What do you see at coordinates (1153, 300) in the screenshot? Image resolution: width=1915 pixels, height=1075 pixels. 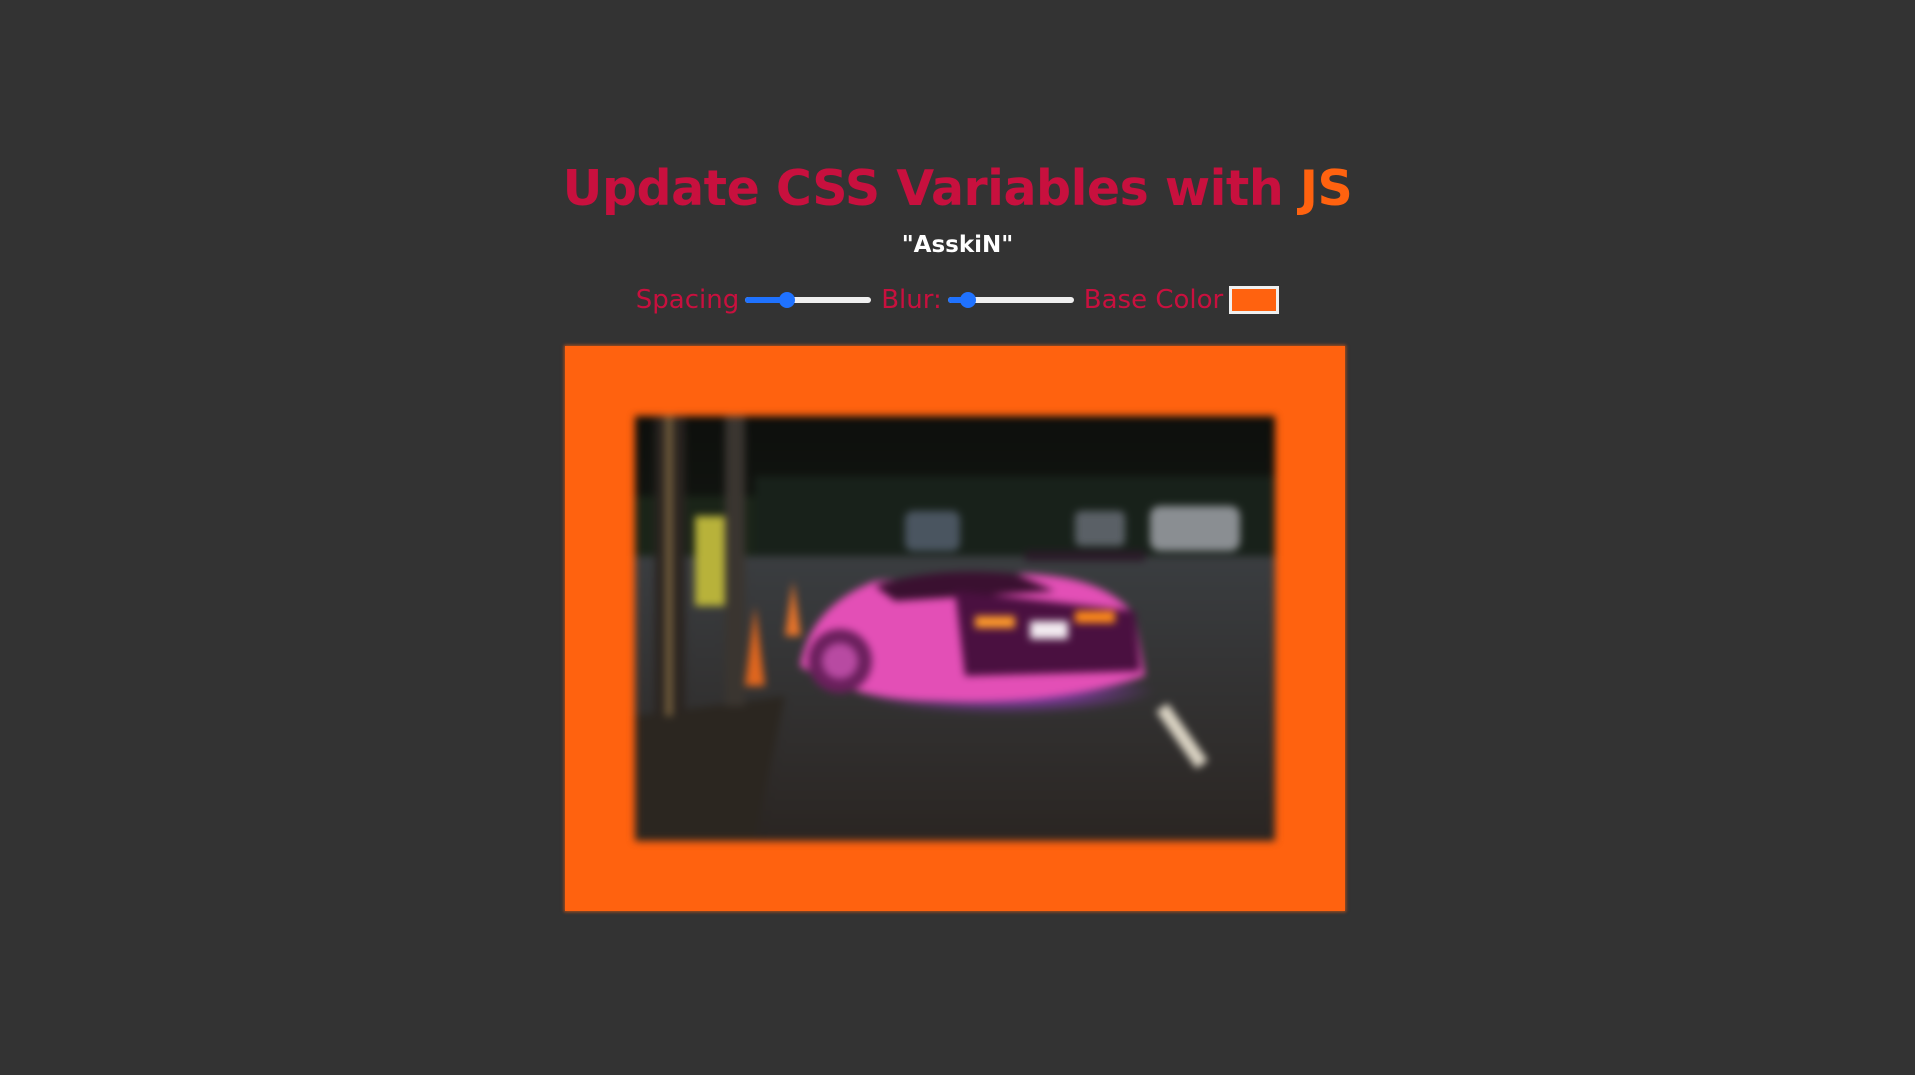 I see `base-color-label: Base Color` at bounding box center [1153, 300].